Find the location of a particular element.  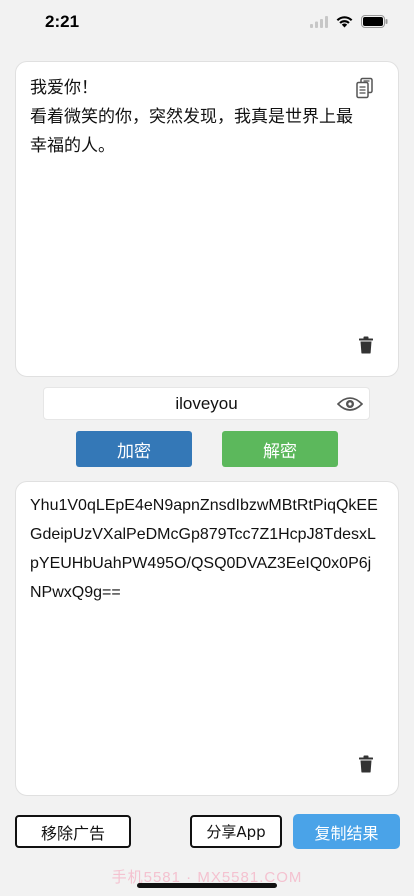

battery-icon is located at coordinates (374, 21).